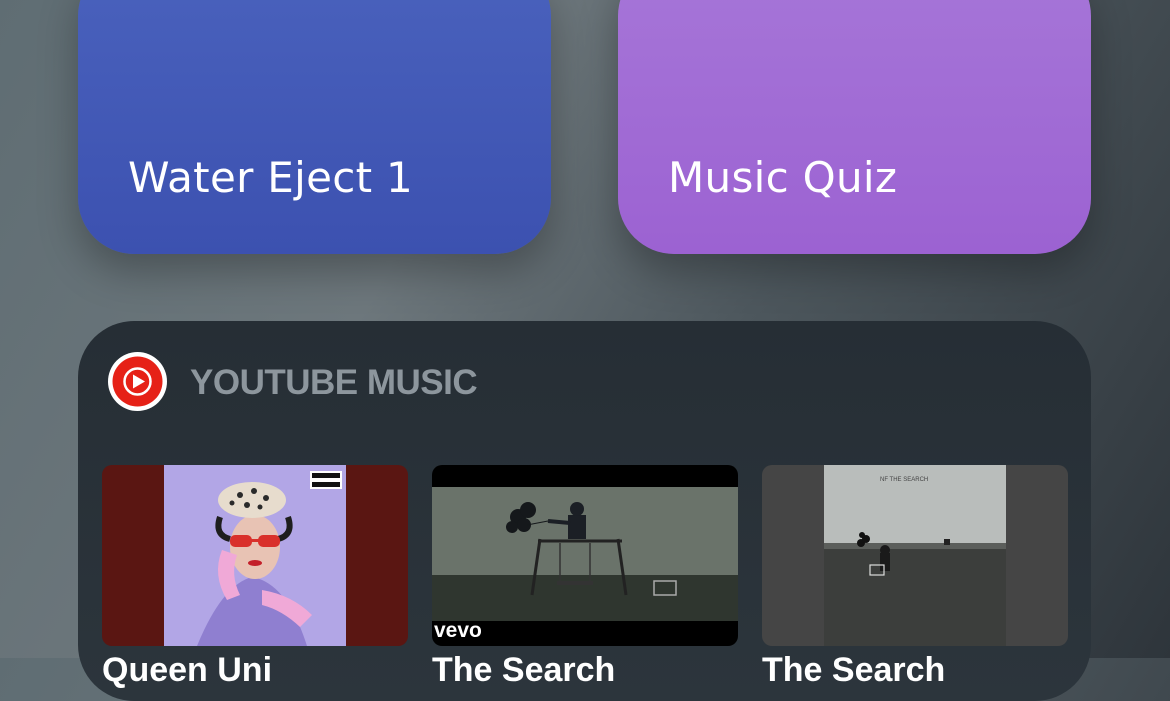 This screenshot has width=1170, height=701. I want to click on album-cover-text: NF THE SEARCH, so click(904, 480).